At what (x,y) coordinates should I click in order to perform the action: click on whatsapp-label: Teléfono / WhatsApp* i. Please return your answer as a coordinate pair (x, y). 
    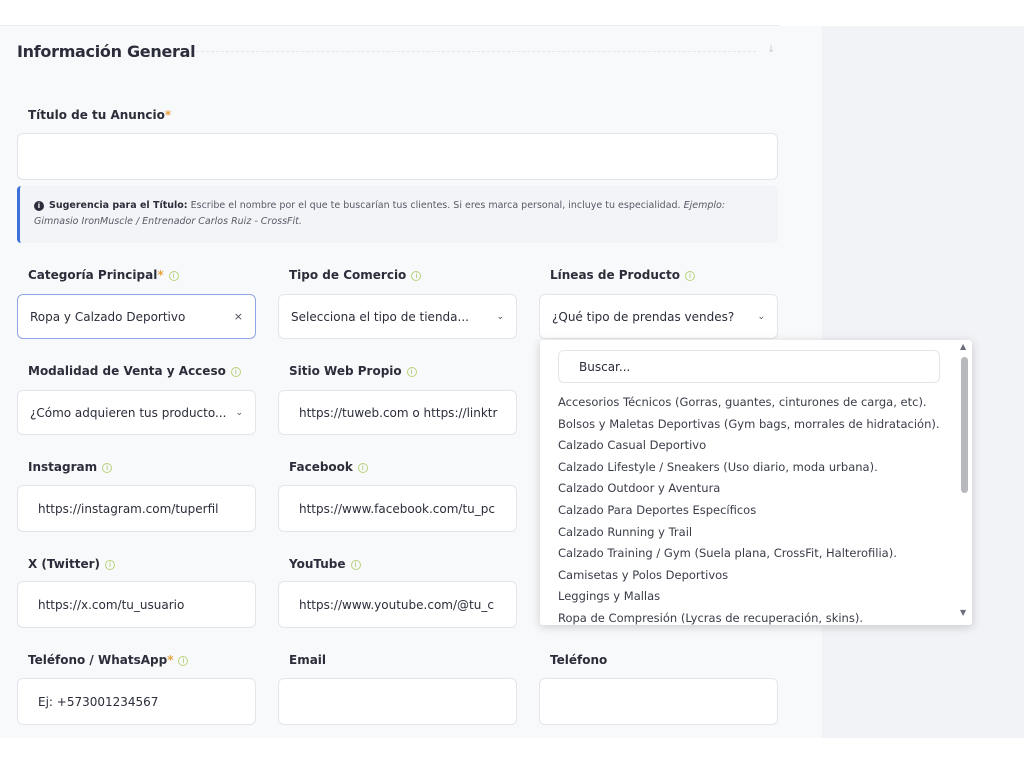
    Looking at the image, I should click on (108, 660).